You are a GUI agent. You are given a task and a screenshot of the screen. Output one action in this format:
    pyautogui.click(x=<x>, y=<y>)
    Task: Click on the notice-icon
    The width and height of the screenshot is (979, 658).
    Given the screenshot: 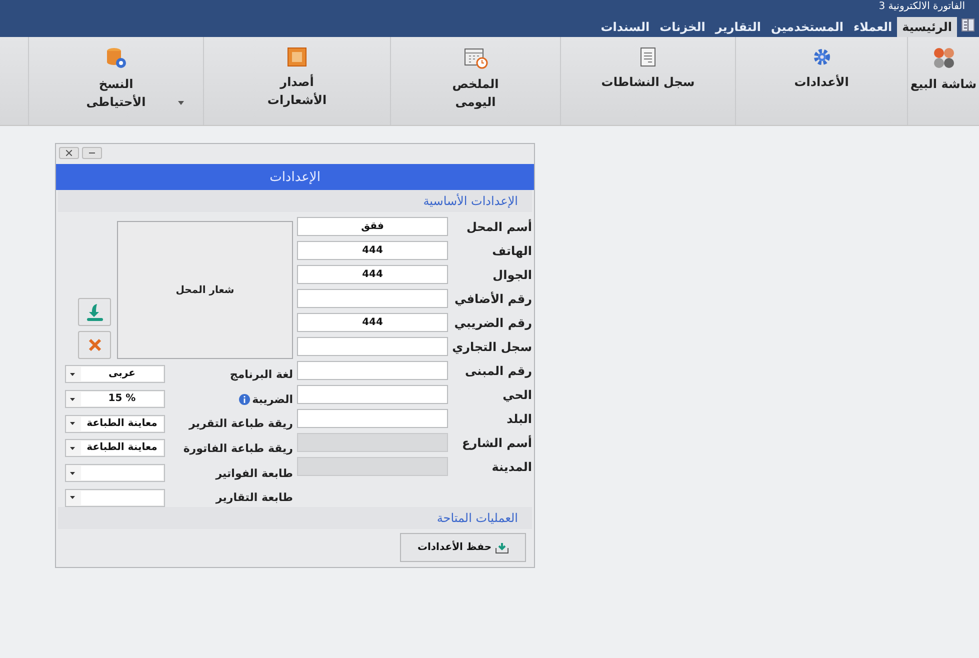 What is the action you would take?
    pyautogui.click(x=297, y=57)
    